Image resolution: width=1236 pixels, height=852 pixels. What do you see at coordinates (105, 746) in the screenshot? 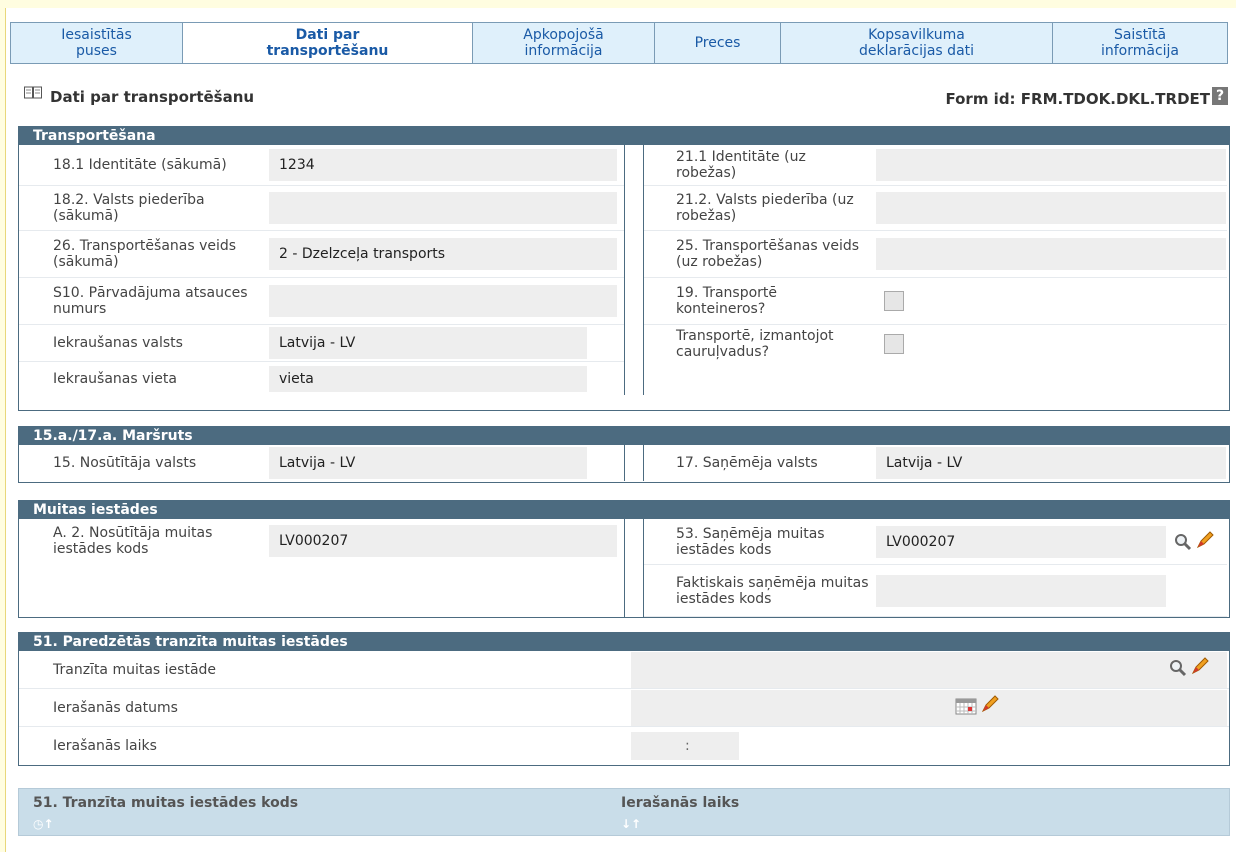
I see `field-label: Ierašanās laiks` at bounding box center [105, 746].